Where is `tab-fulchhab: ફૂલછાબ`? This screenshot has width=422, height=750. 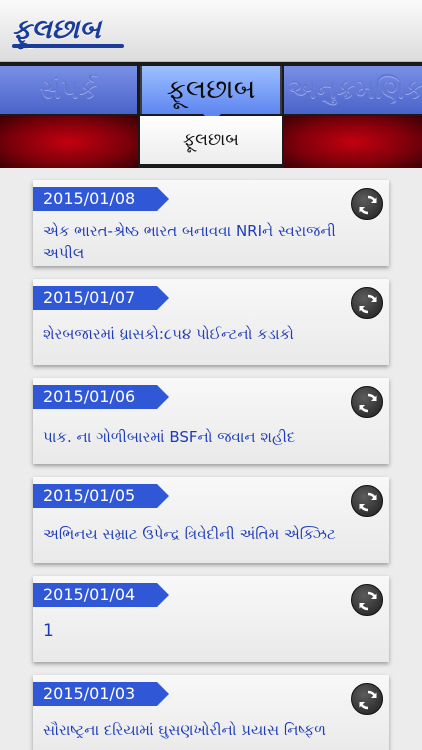 tab-fulchhab: ફૂલછાબ is located at coordinates (211, 90).